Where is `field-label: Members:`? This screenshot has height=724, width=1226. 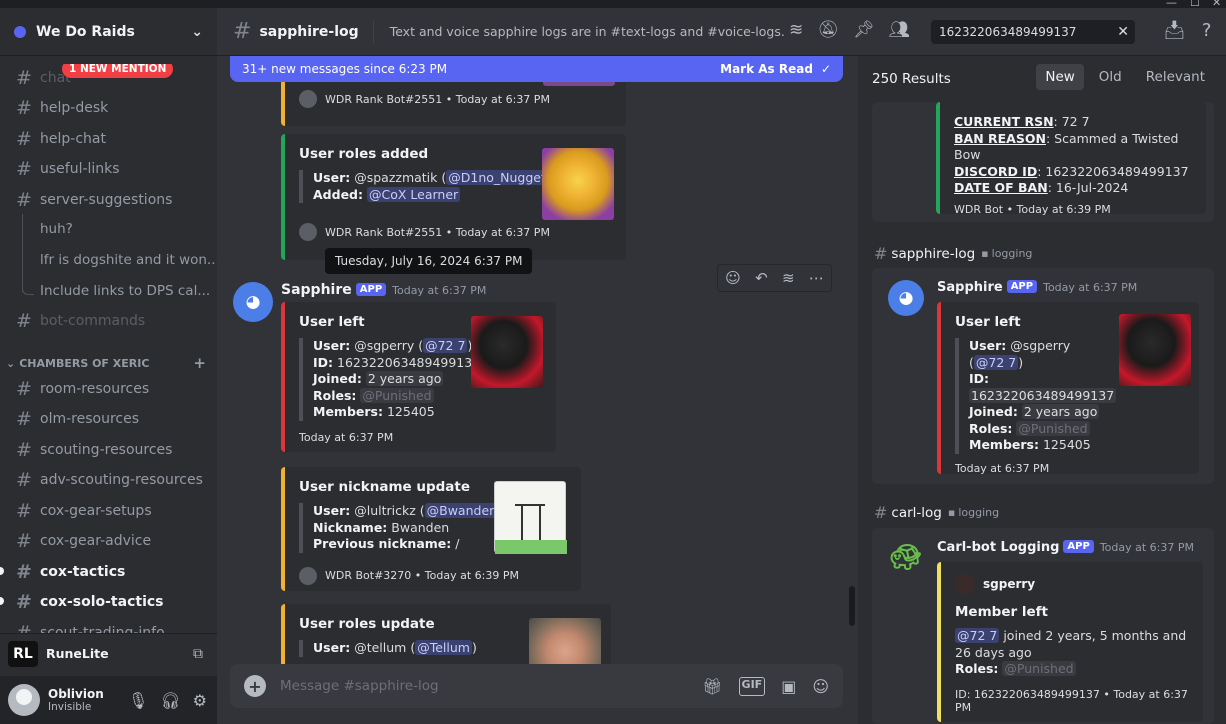
field-label: Members: is located at coordinates (1004, 444).